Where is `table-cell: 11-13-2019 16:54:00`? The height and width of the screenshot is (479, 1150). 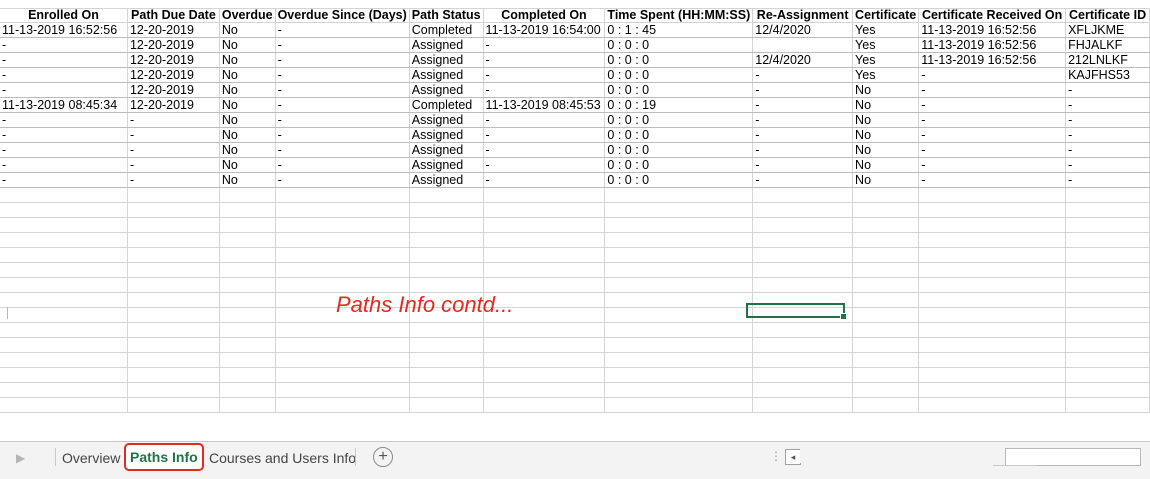 table-cell: 11-13-2019 16:54:00 is located at coordinates (544, 30).